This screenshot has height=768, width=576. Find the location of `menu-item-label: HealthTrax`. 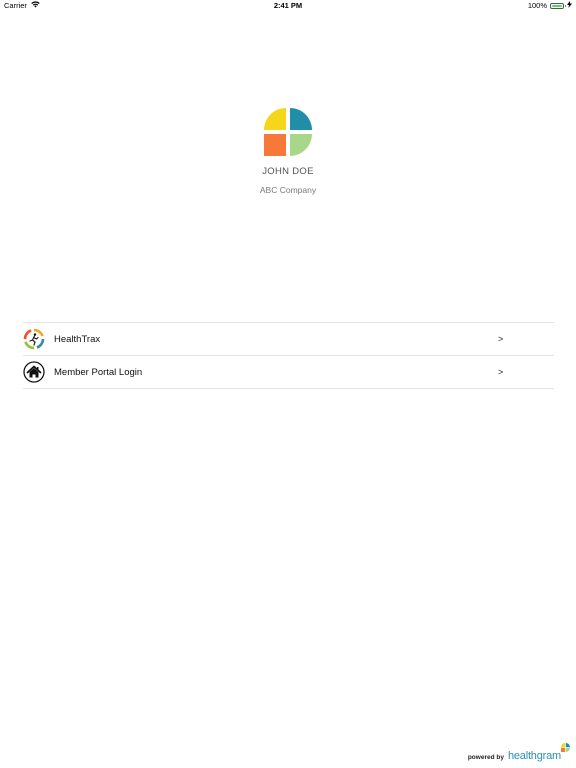

menu-item-label: HealthTrax is located at coordinates (77, 339).